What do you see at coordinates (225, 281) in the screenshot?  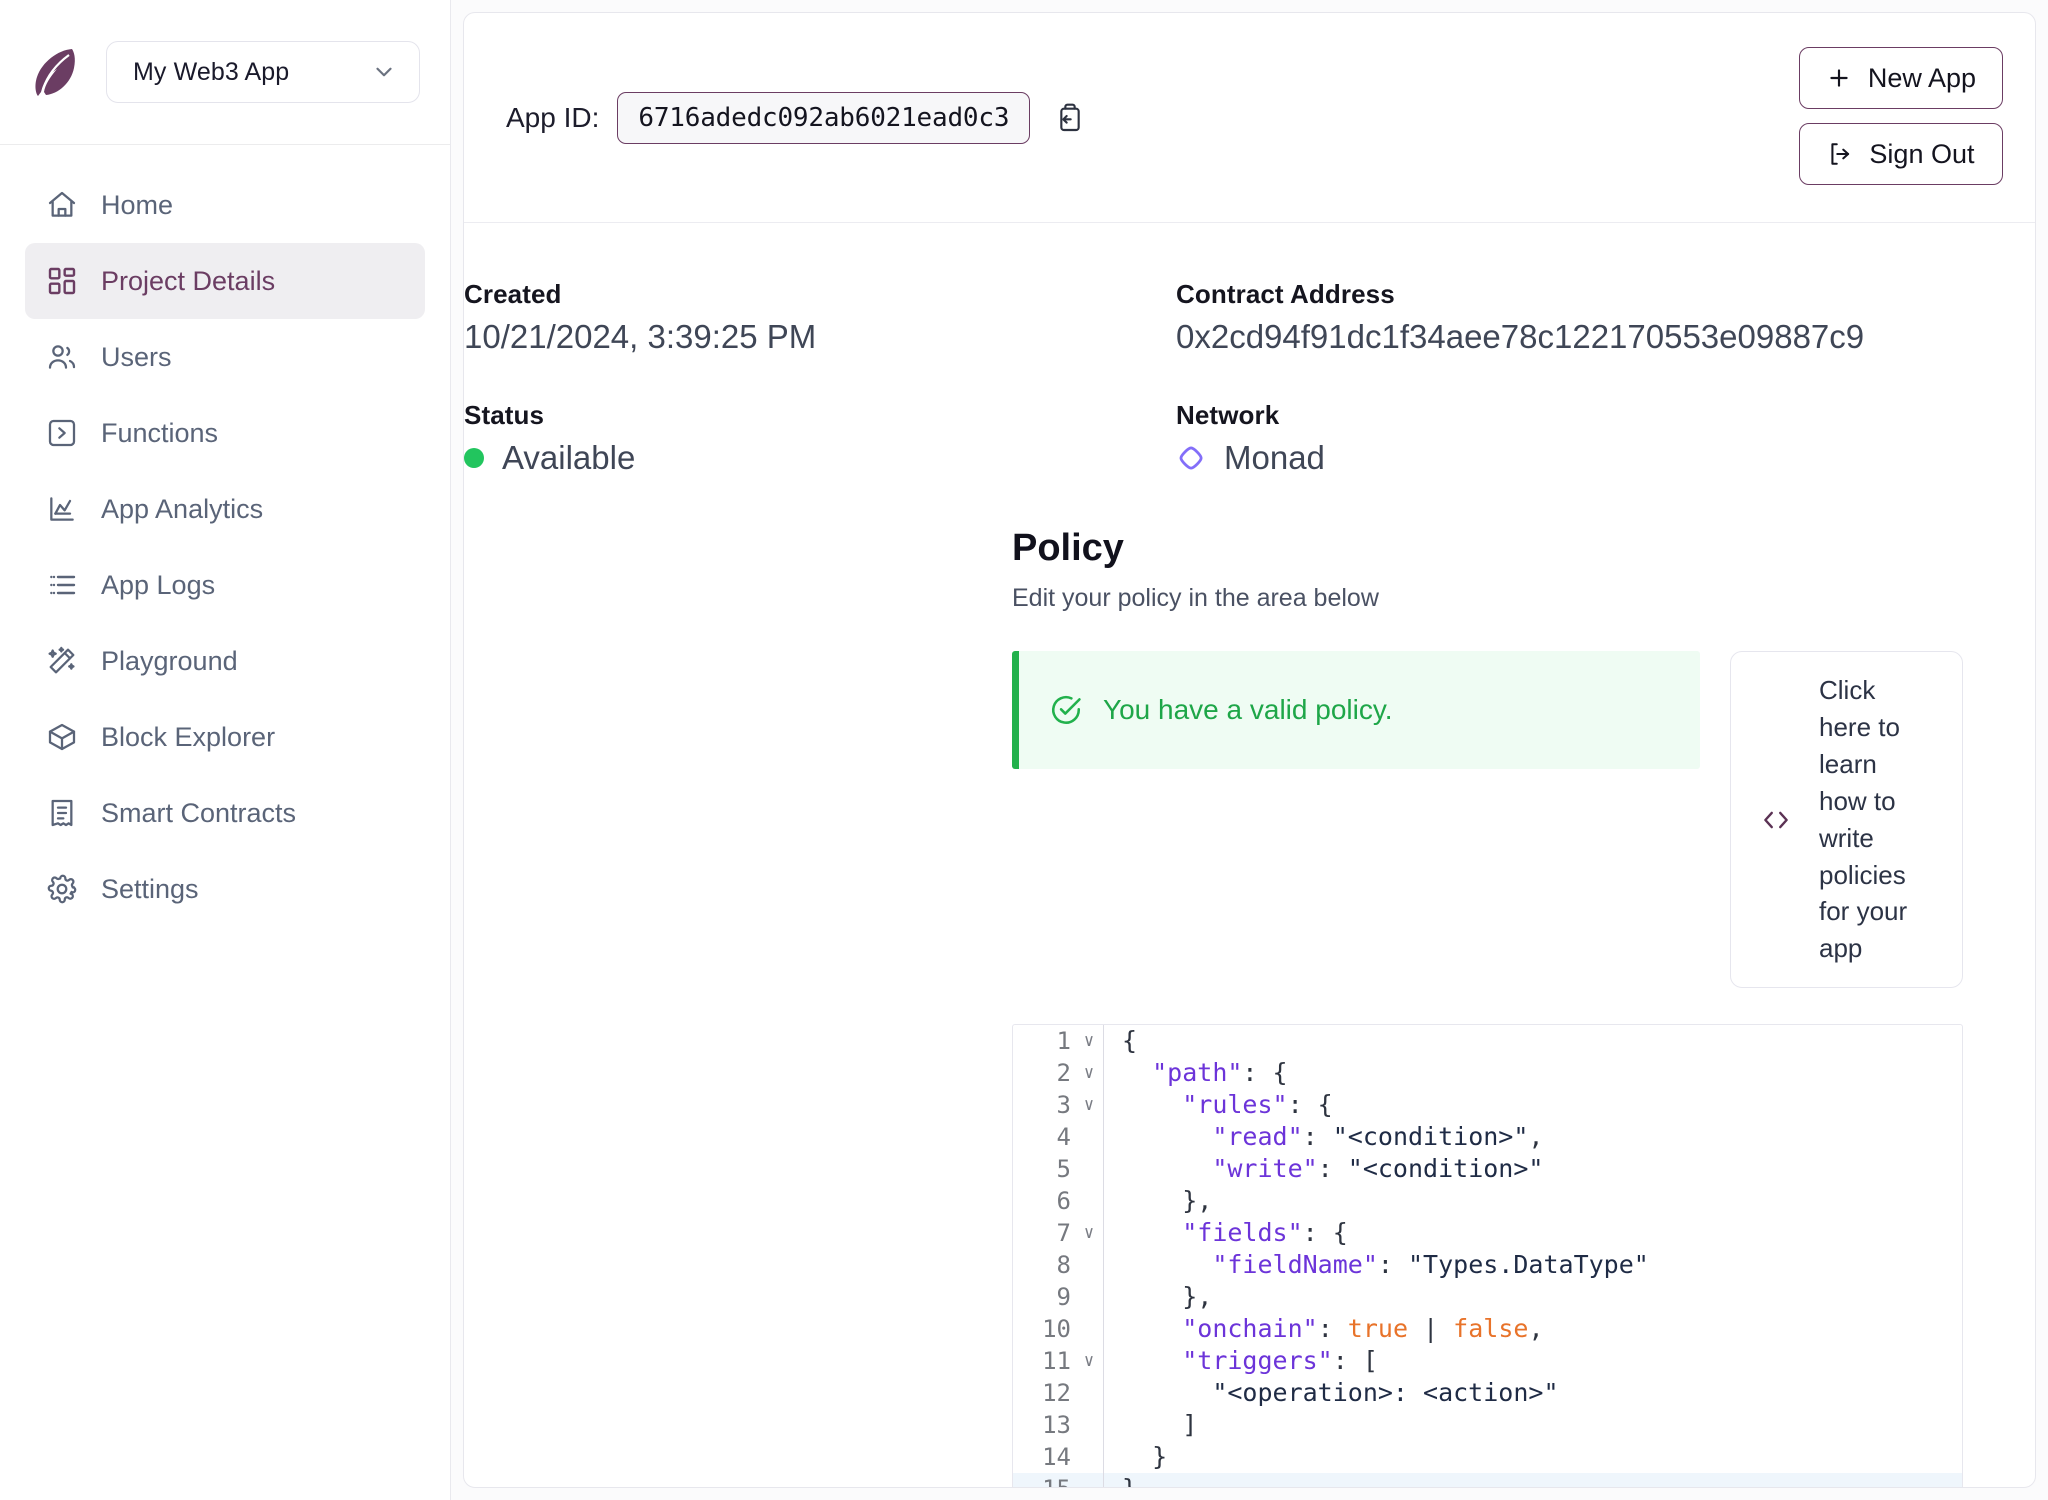 I see `sidebar-item-project-details: Project Details` at bounding box center [225, 281].